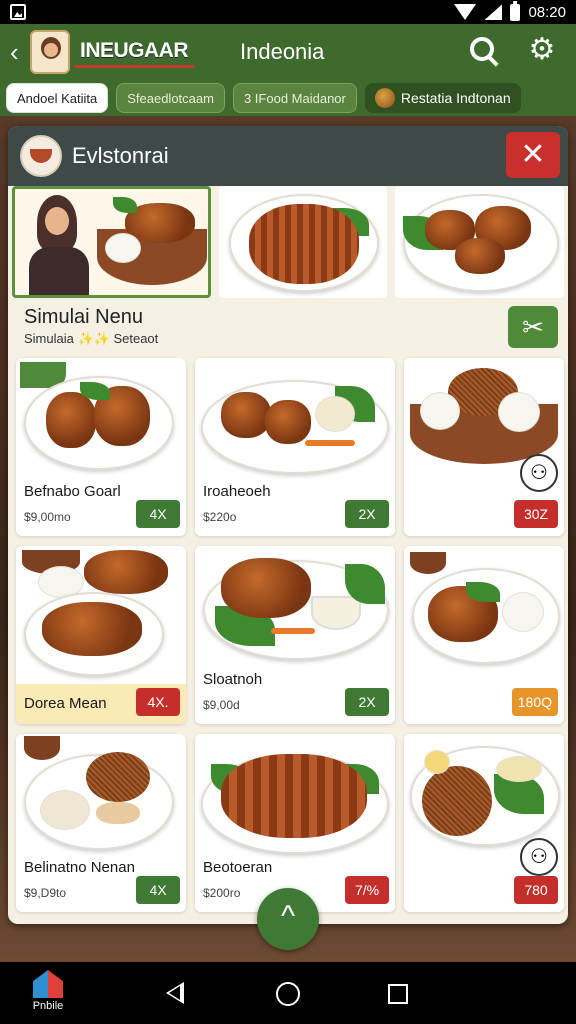  I want to click on menu-item-card: Belinatno Nenan $9,D9to 4X, so click(101, 823).